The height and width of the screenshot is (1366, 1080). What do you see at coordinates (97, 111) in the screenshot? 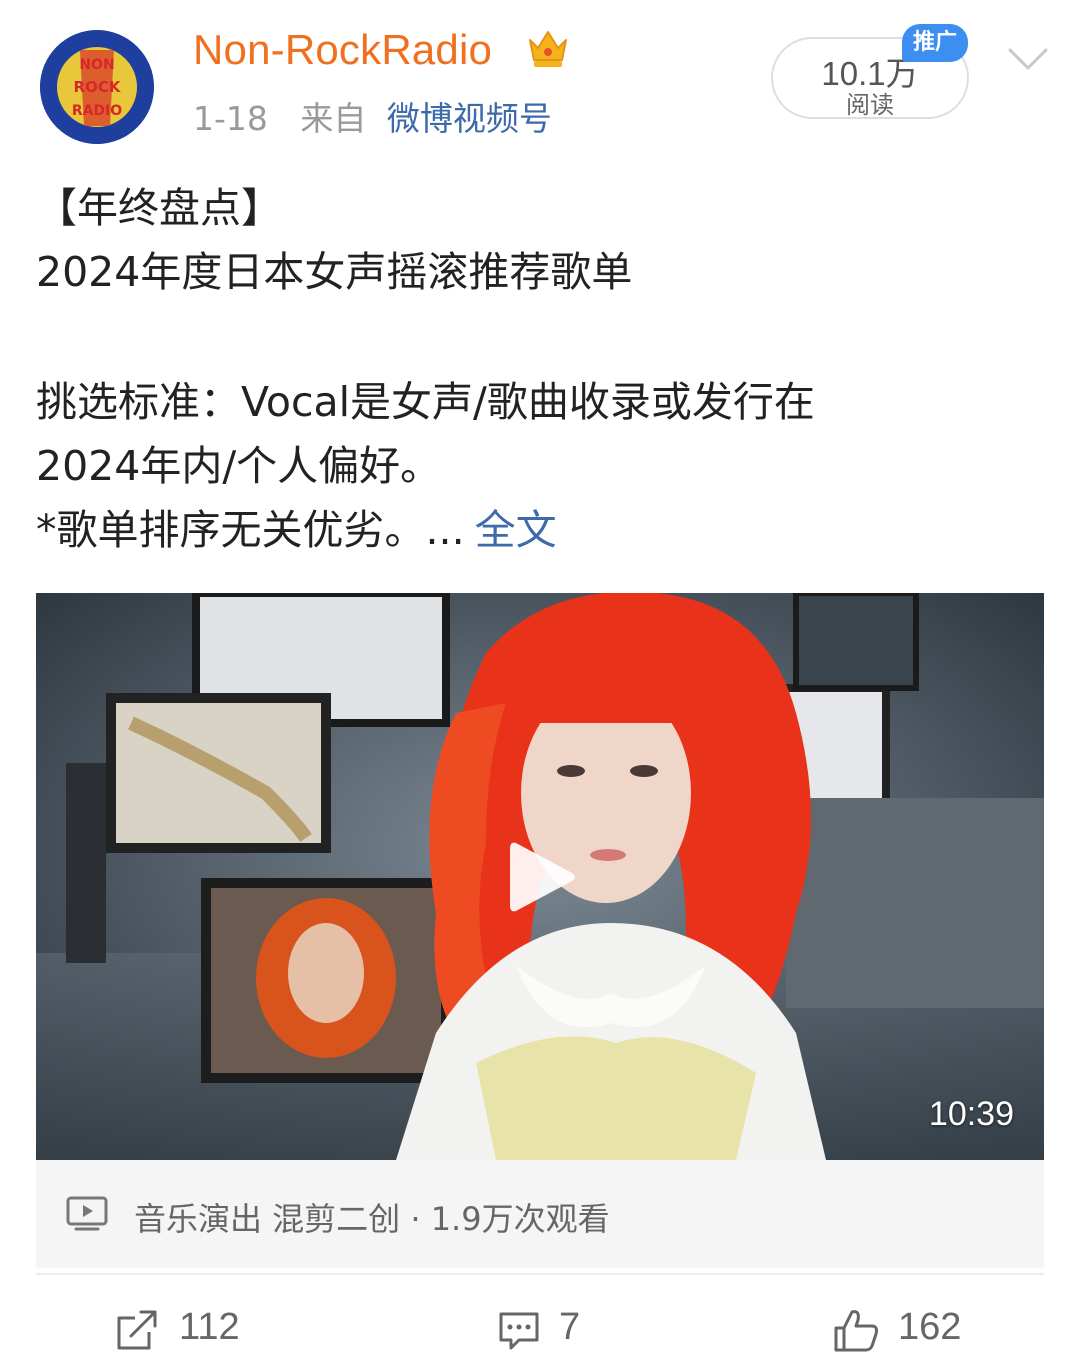
I see `avatar-text-3: RADIO` at bounding box center [97, 111].